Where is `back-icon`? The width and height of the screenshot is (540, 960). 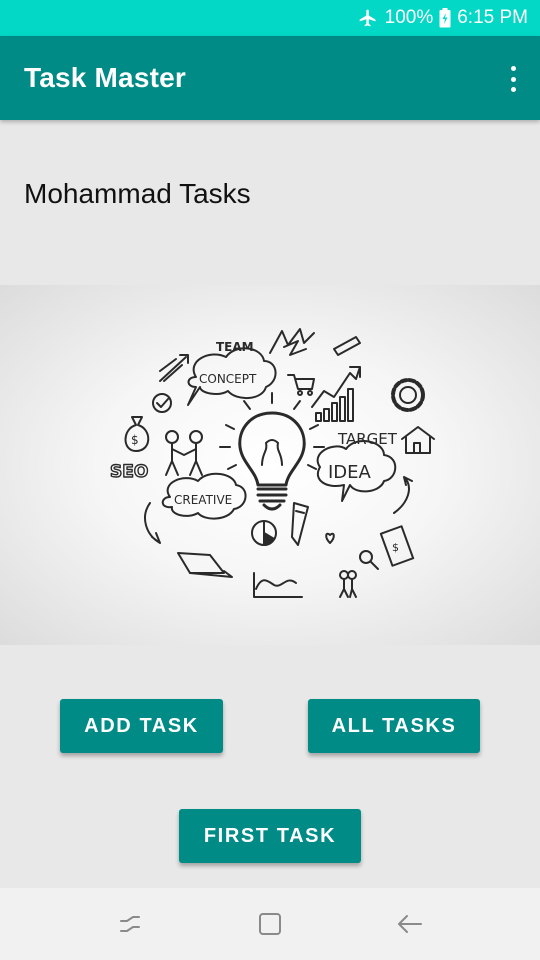 back-icon is located at coordinates (410, 924).